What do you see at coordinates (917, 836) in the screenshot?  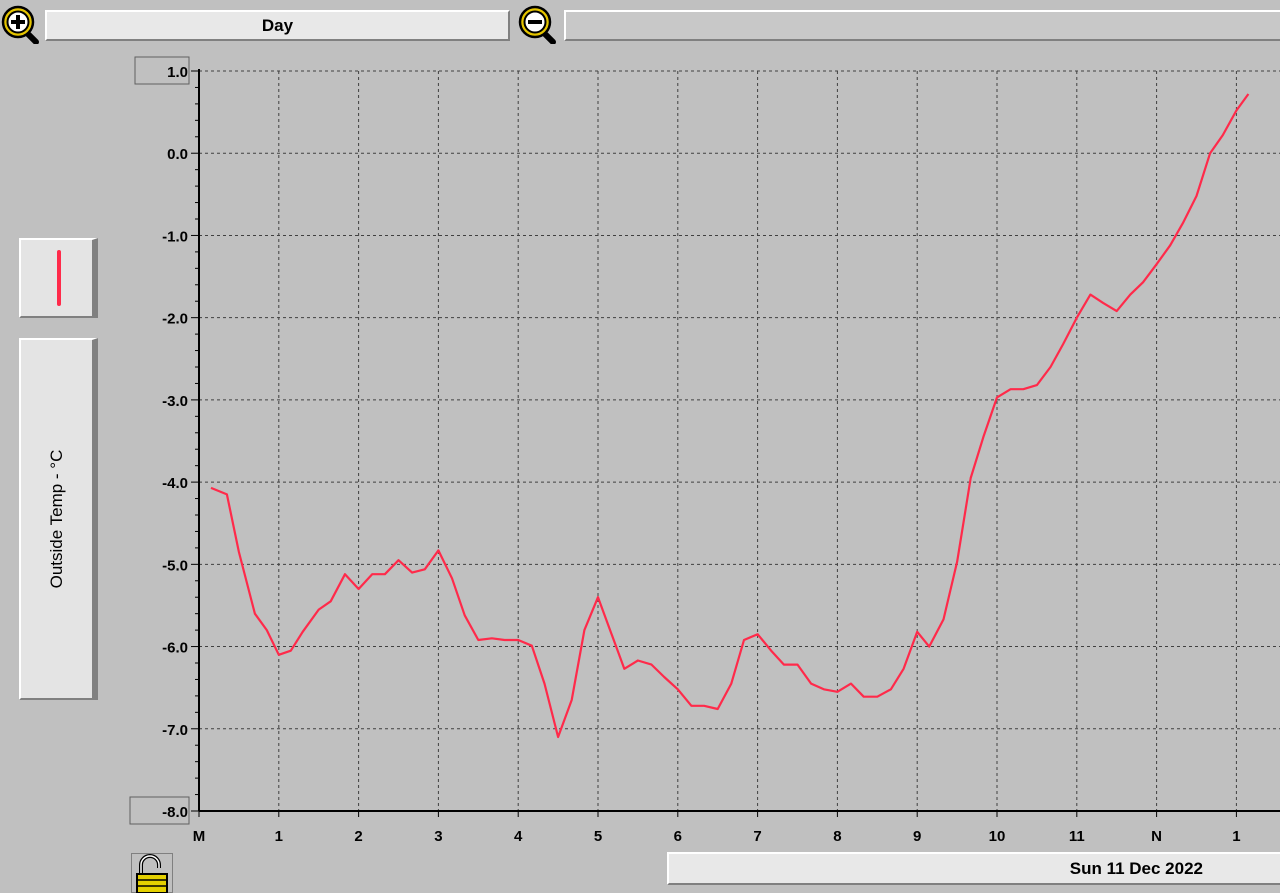 I see `x-tick-label: 9` at bounding box center [917, 836].